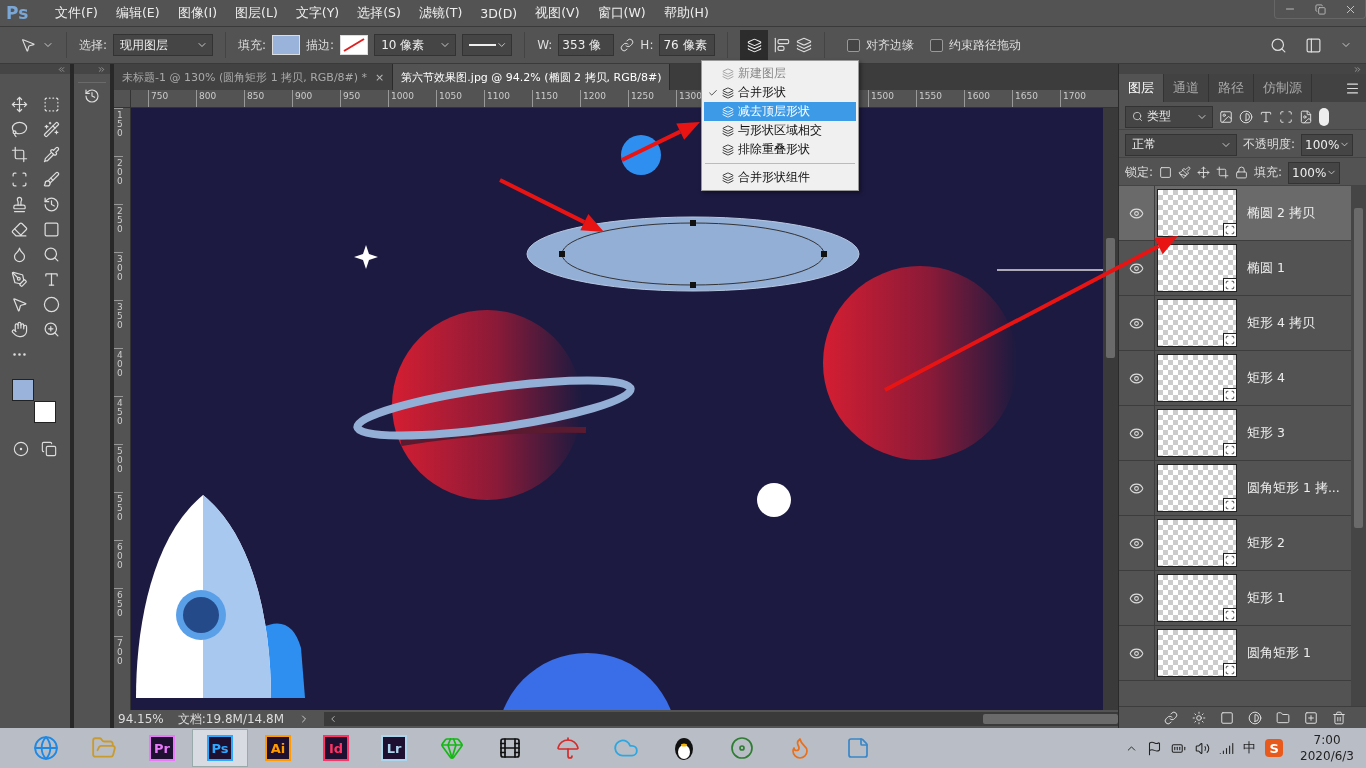 The height and width of the screenshot is (768, 1366). I want to click on menu-item: 视图(V), so click(557, 13).